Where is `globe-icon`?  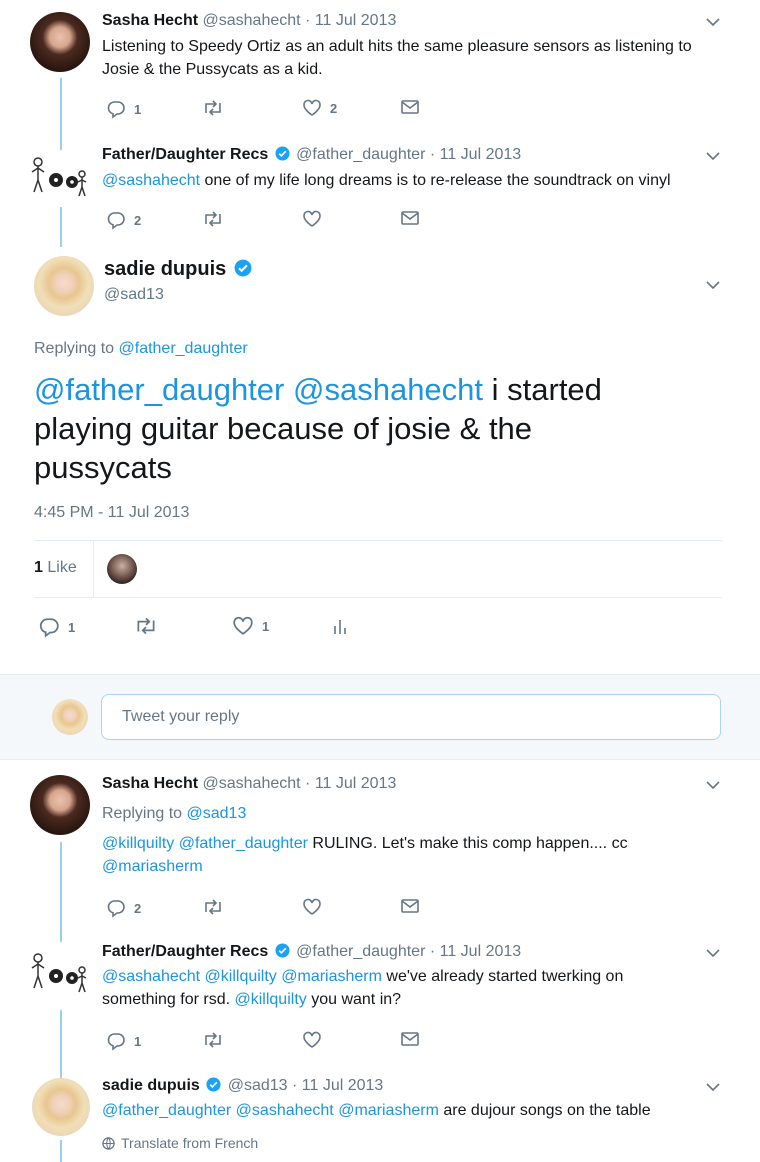 globe-icon is located at coordinates (108, 1143).